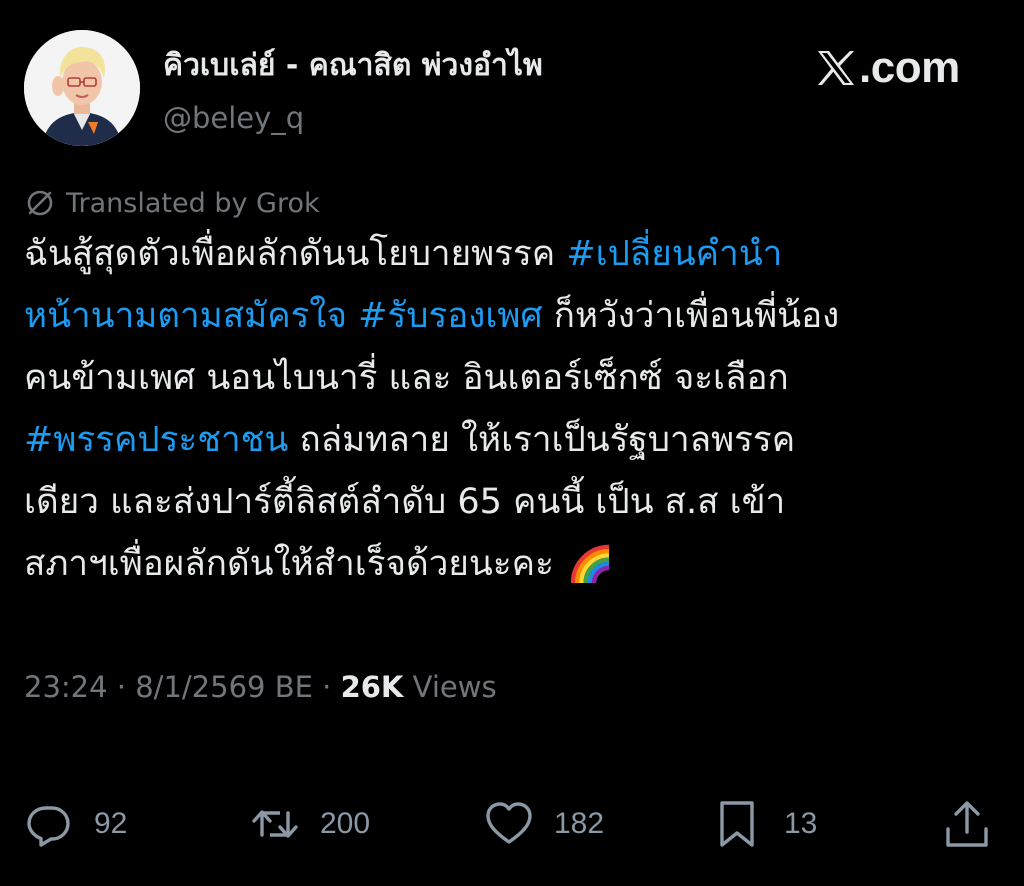 This screenshot has width=1024, height=886. What do you see at coordinates (156, 440) in the screenshot?
I see `hashtag-link: #พรรคประชาชน` at bounding box center [156, 440].